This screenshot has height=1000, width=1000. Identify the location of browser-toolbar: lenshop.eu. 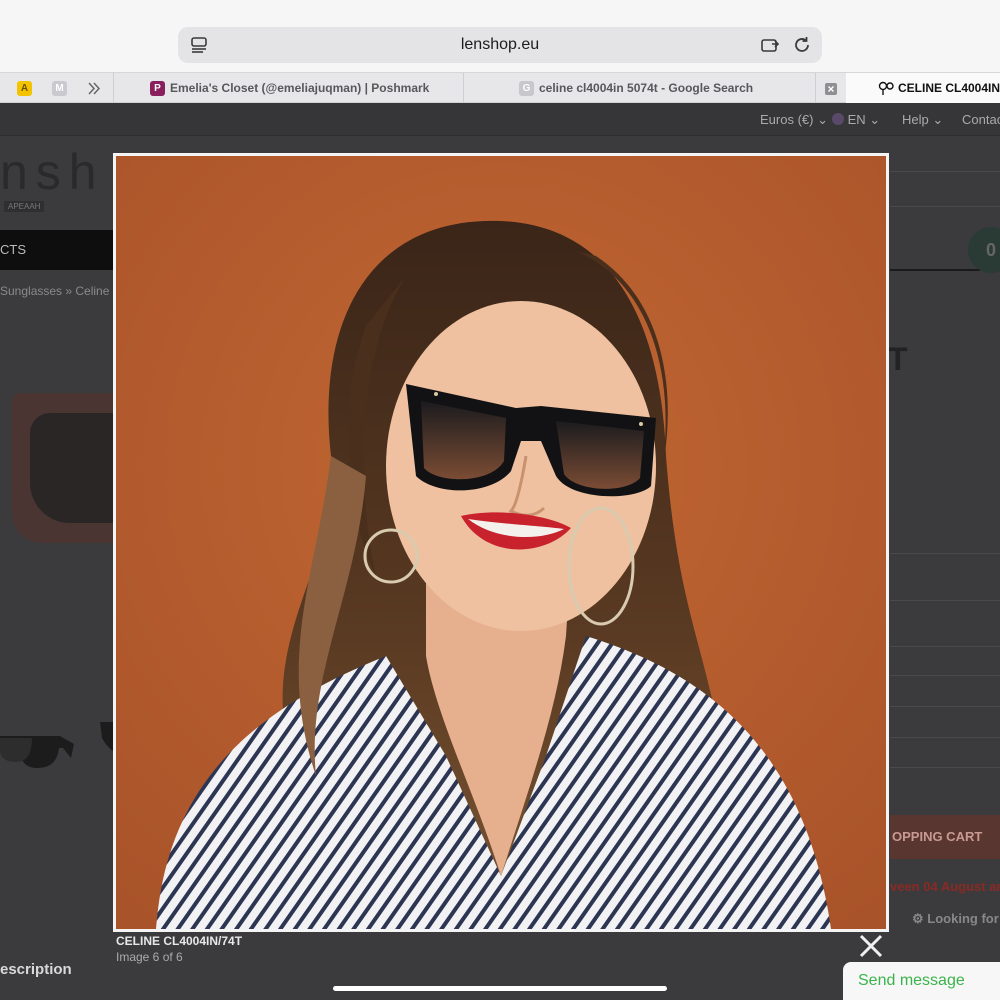
(500, 36).